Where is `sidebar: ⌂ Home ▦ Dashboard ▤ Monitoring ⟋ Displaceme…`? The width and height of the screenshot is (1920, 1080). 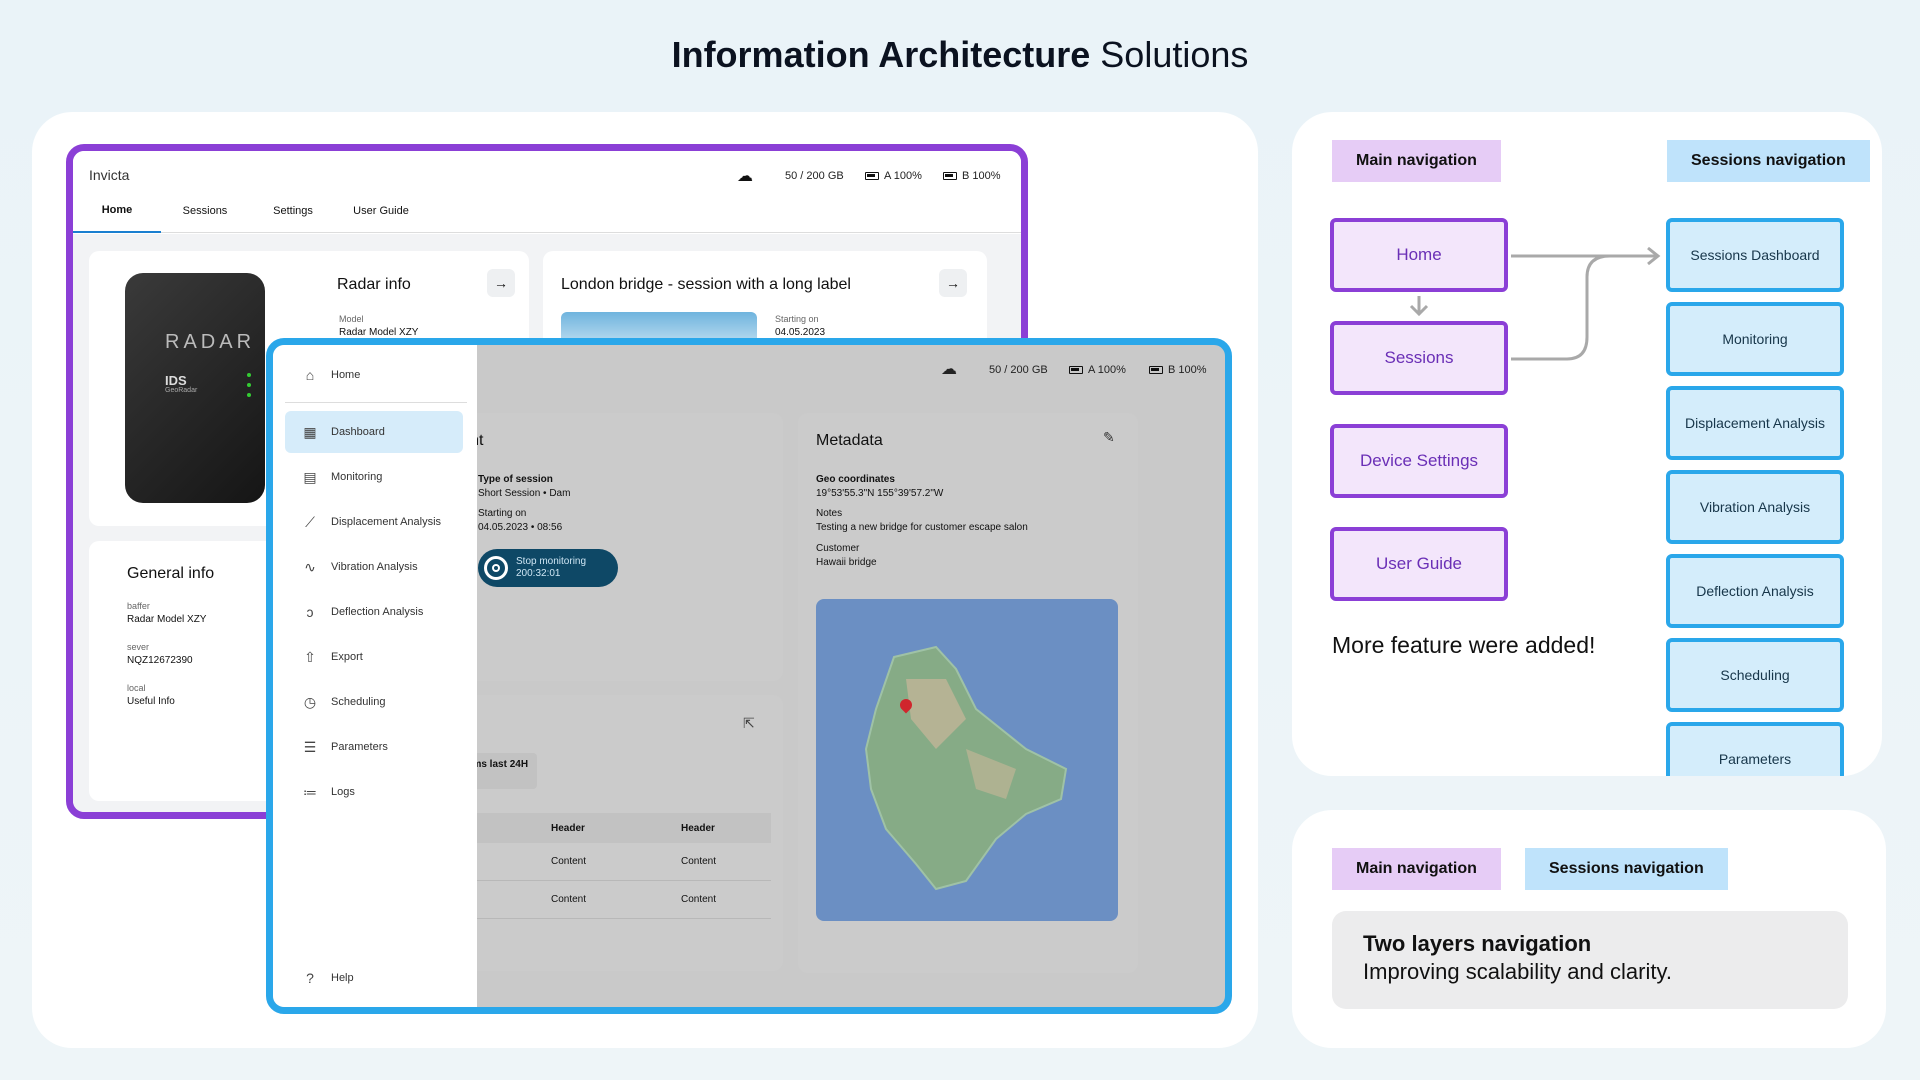
sidebar: ⌂ Home ▦ Dashboard ▤ Monitoring ⟋ Displaceme… is located at coordinates (375, 676).